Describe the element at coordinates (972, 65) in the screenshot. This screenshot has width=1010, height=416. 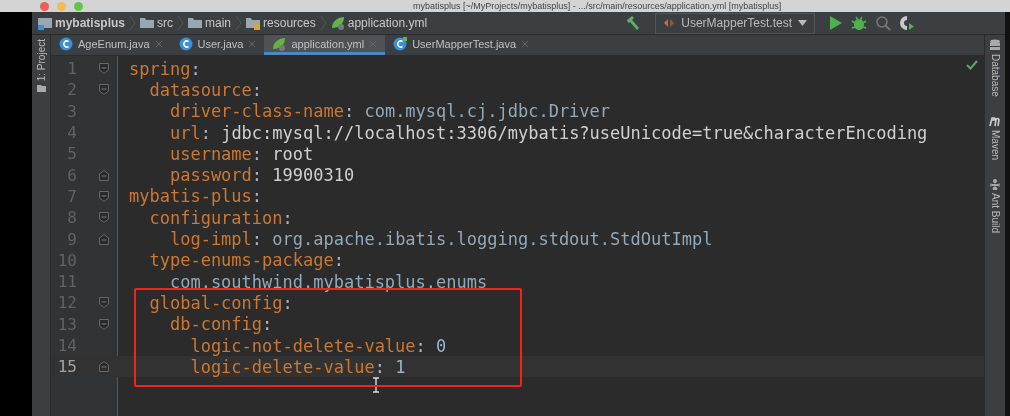
I see `check-icon` at that location.